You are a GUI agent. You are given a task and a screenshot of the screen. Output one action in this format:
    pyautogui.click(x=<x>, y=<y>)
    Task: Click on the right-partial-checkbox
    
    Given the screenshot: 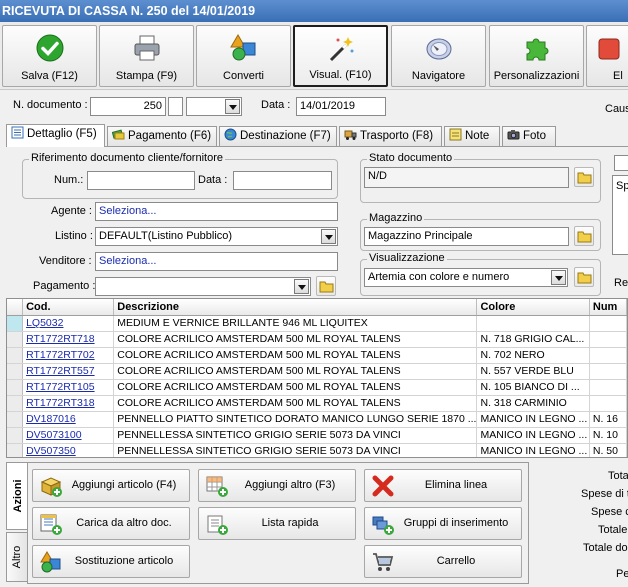 What is the action you would take?
    pyautogui.click(x=621, y=163)
    